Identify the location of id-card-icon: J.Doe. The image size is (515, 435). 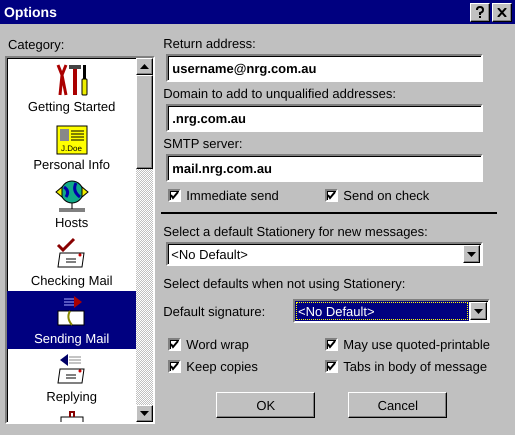
(72, 140).